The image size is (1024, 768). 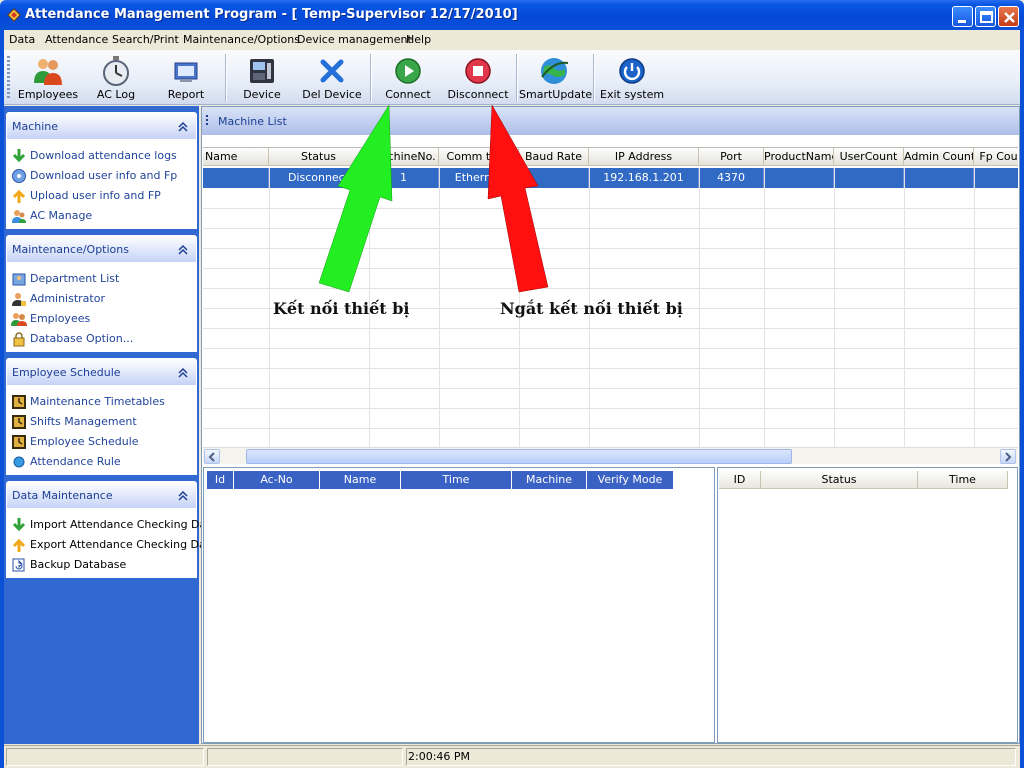 I want to click on power-icon, so click(x=632, y=71).